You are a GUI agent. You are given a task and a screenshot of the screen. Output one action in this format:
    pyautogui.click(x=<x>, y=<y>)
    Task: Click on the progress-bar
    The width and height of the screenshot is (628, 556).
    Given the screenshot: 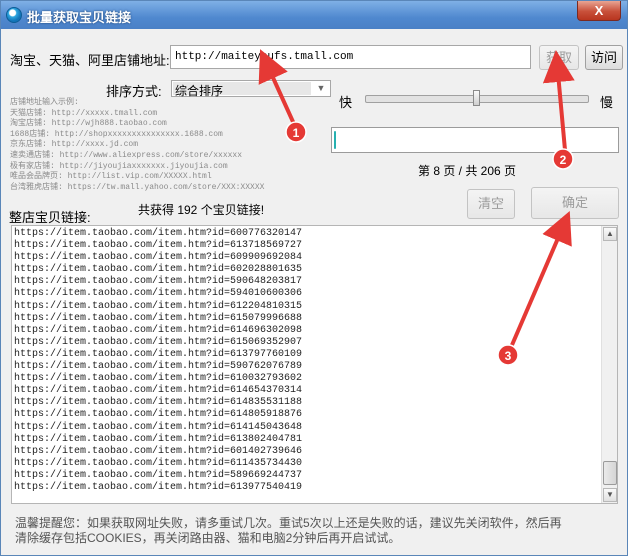 What is the action you would take?
    pyautogui.click(x=475, y=140)
    